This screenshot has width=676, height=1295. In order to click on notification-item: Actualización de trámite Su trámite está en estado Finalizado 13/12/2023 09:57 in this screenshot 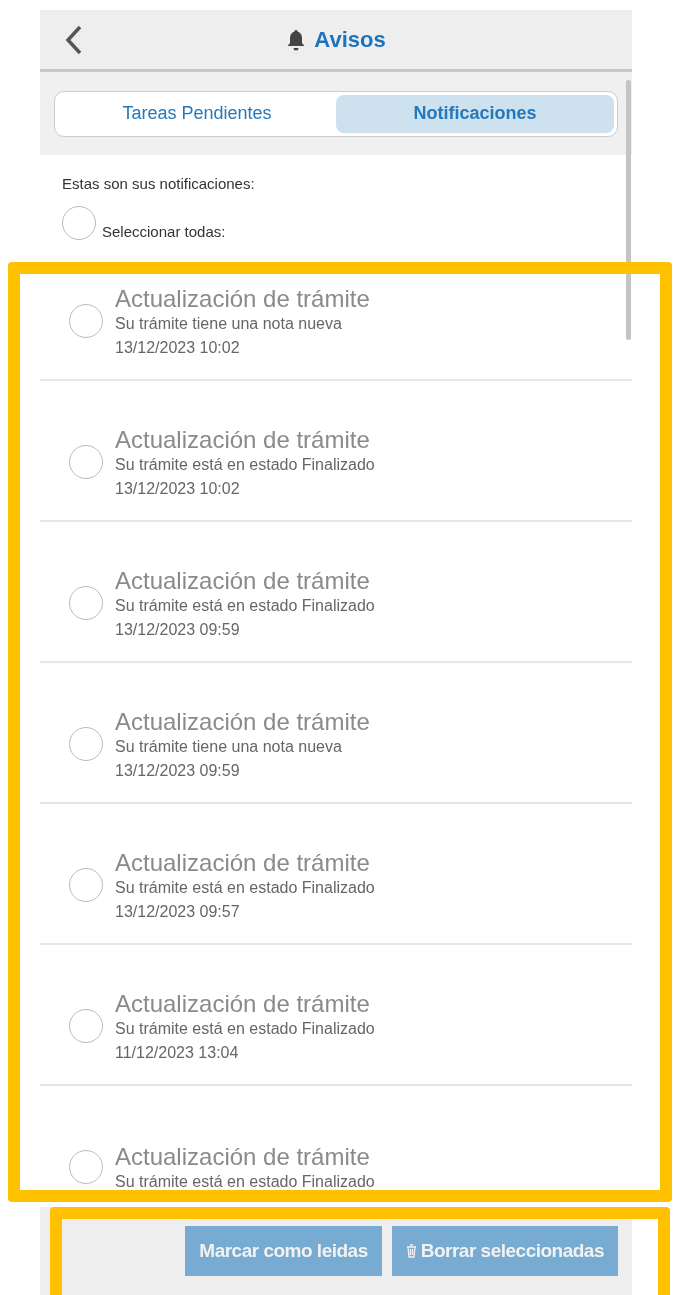, I will do `click(336, 874)`.